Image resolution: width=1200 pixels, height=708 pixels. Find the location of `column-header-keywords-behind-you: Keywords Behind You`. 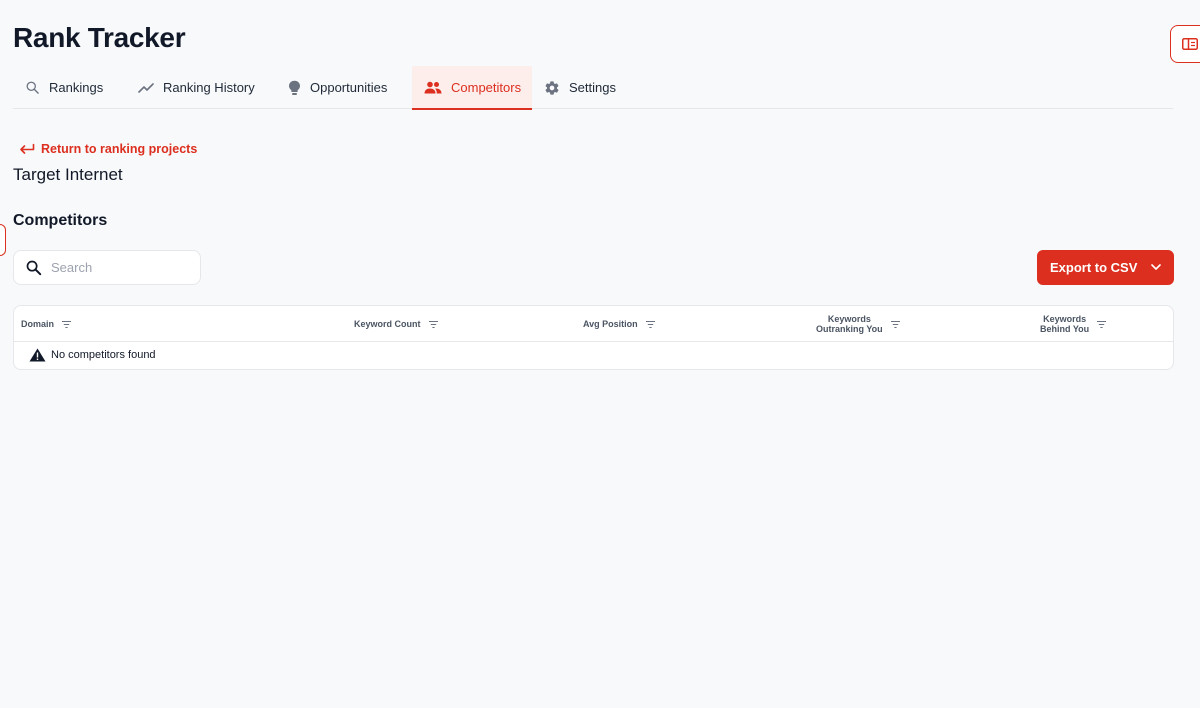

column-header-keywords-behind-you: Keywords Behind You is located at coordinates (1073, 324).